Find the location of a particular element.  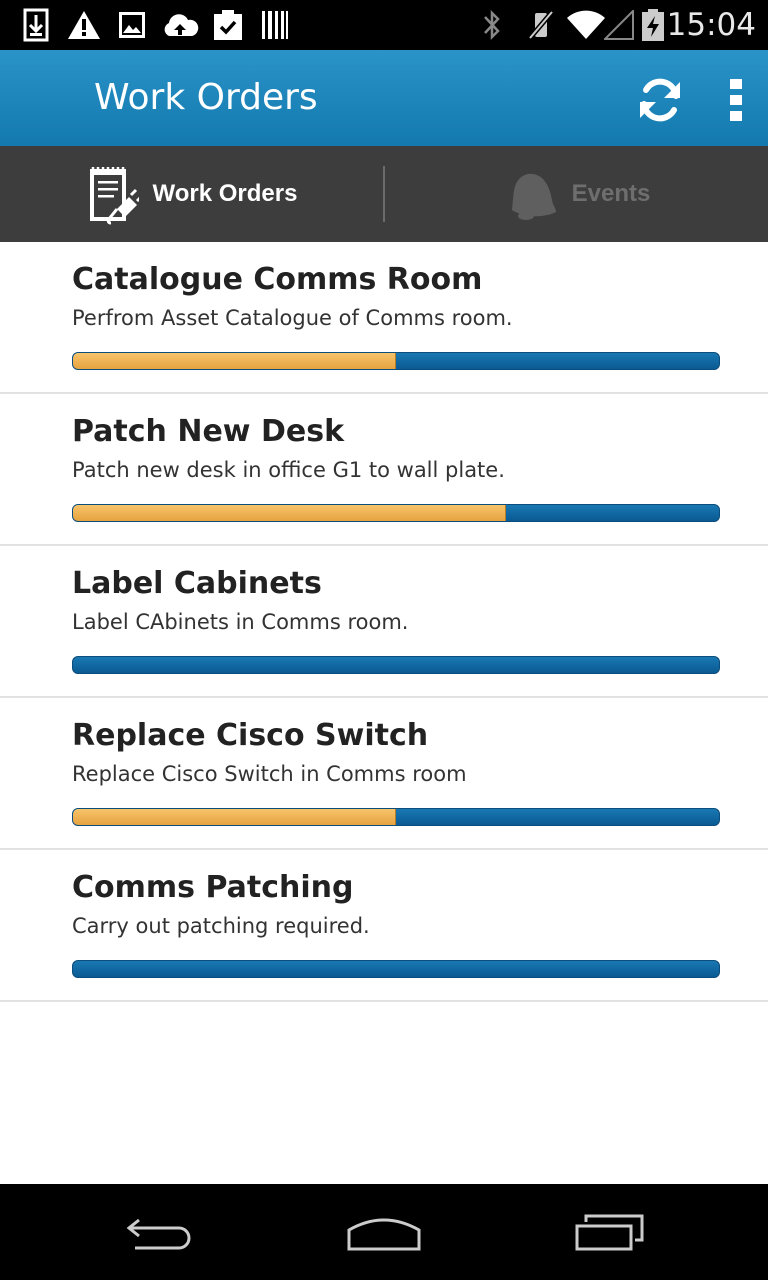

warning-icon is located at coordinates (84, 25).